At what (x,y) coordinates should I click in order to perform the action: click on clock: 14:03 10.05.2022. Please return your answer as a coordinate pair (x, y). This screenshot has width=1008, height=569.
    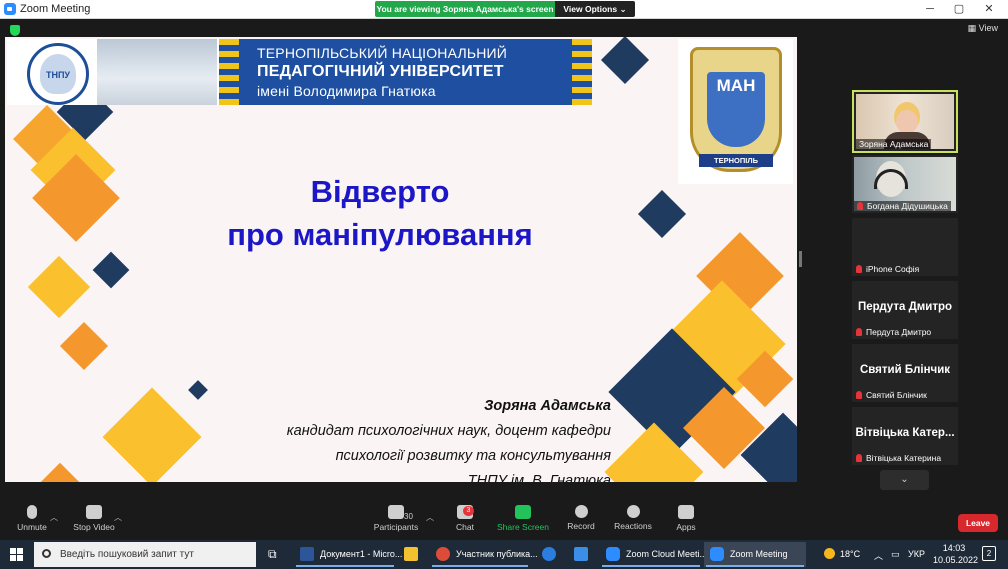
    Looking at the image, I should click on (956, 554).